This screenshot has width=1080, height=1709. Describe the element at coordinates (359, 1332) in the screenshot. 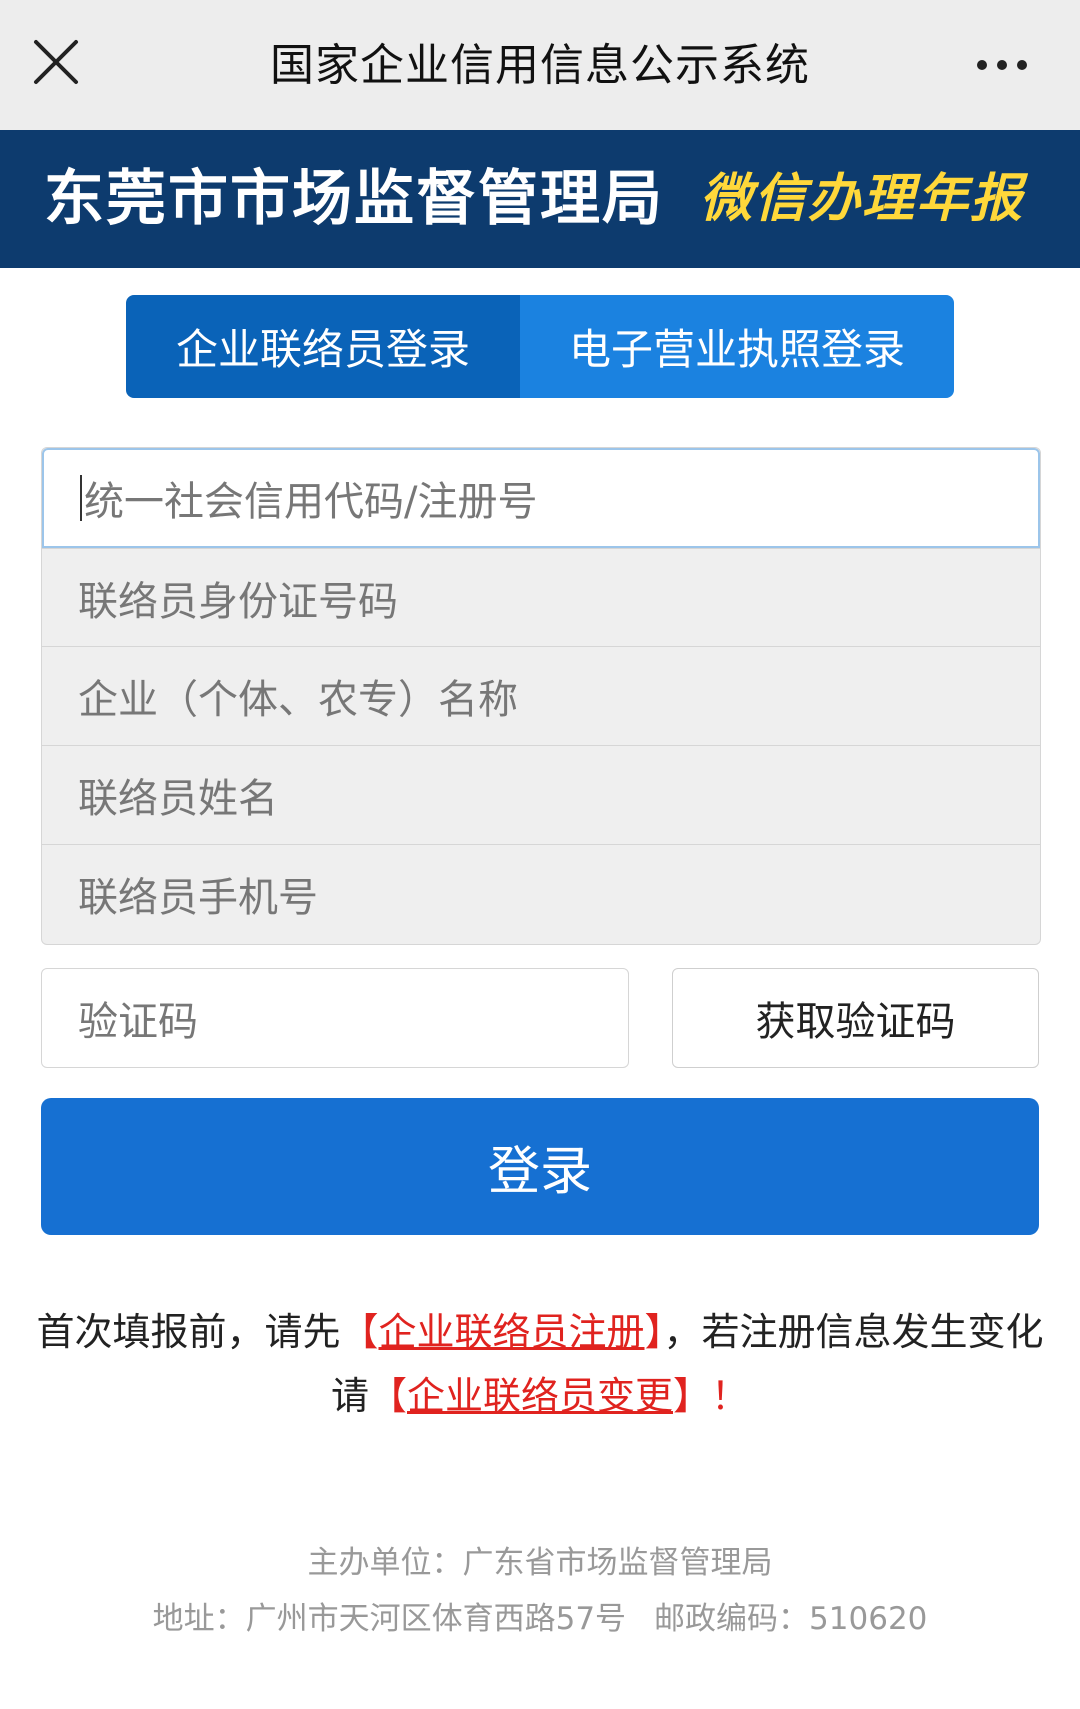

I see `bracket-open: 【` at that location.